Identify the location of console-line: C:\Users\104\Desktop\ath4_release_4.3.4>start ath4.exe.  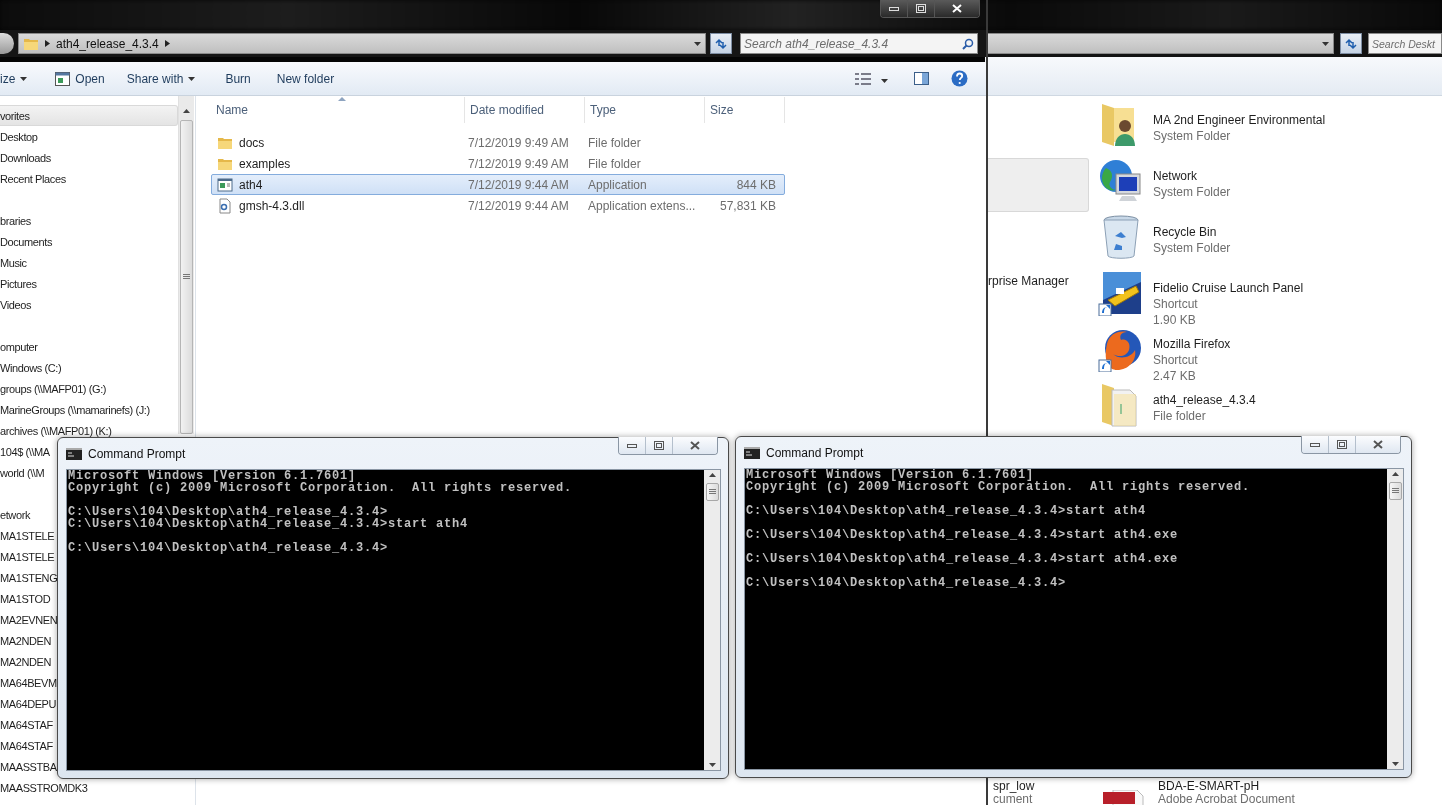
(962, 535).